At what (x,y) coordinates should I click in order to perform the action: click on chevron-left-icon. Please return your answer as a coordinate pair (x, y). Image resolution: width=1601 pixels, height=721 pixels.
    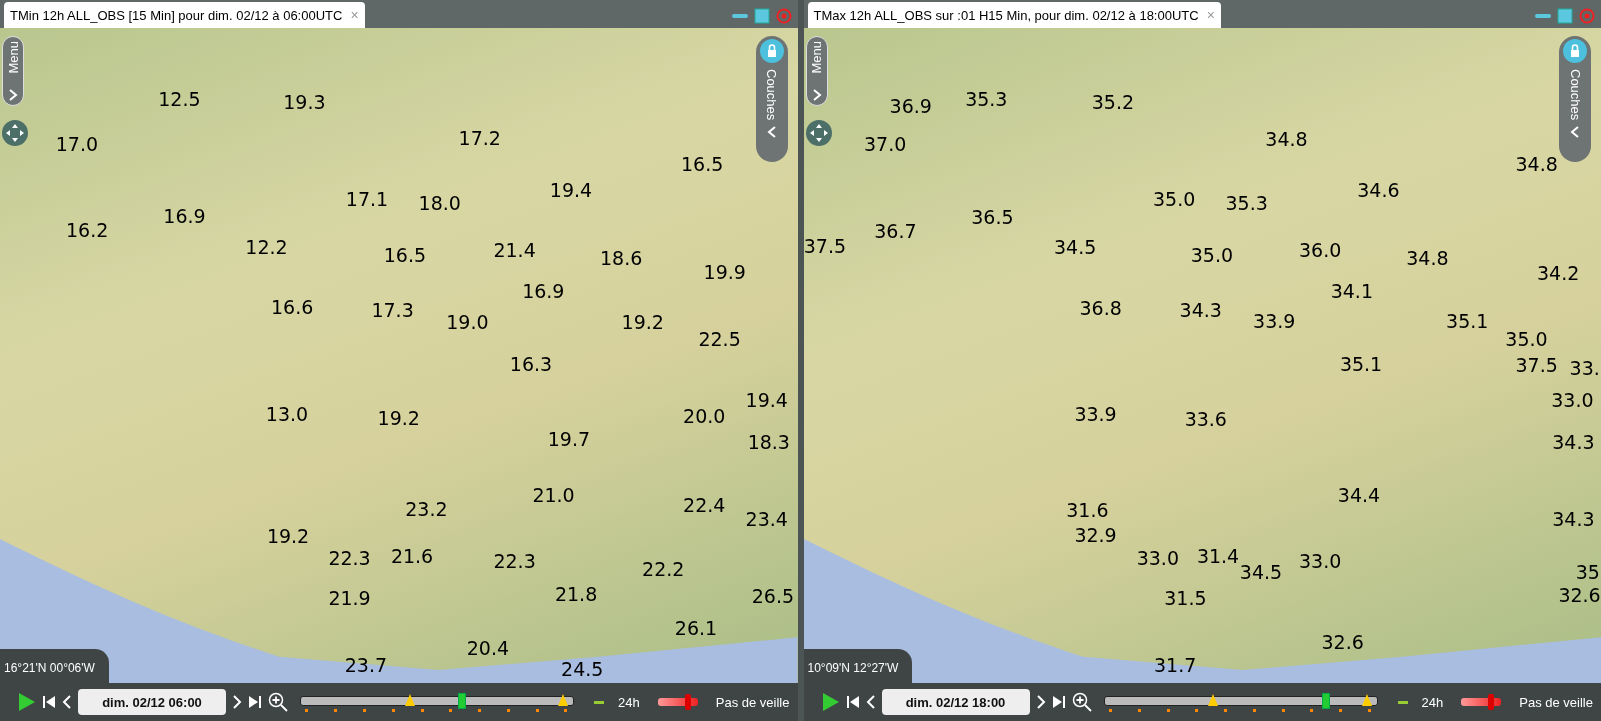
    Looking at the image, I should click on (771, 132).